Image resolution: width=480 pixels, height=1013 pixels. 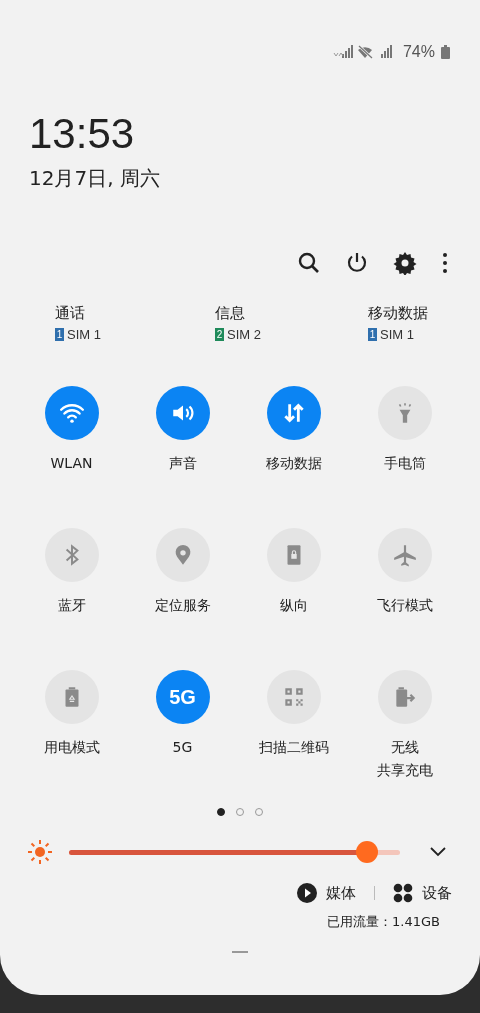 I want to click on clock-time: 13:53, so click(x=82, y=134).